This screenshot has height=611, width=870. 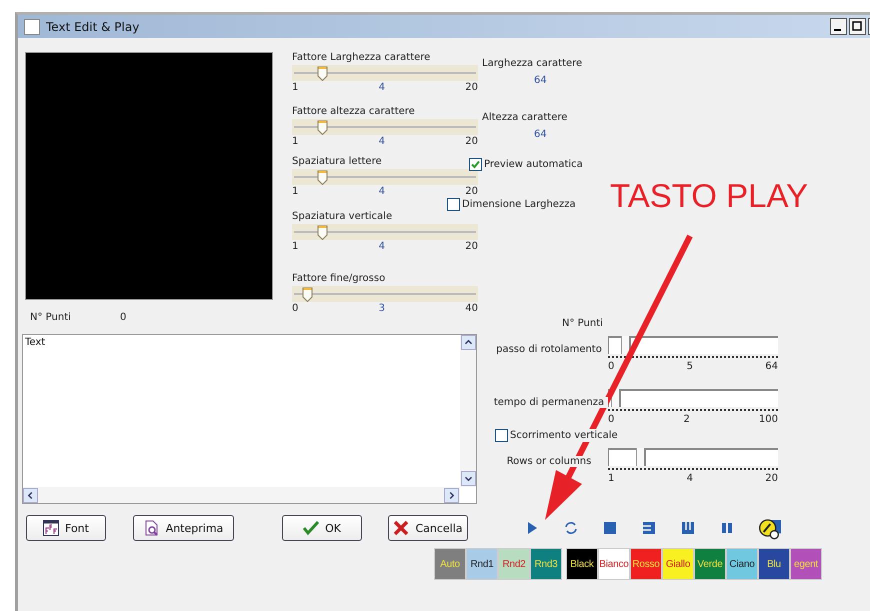 I want to click on color-button: Giallo, so click(x=678, y=564).